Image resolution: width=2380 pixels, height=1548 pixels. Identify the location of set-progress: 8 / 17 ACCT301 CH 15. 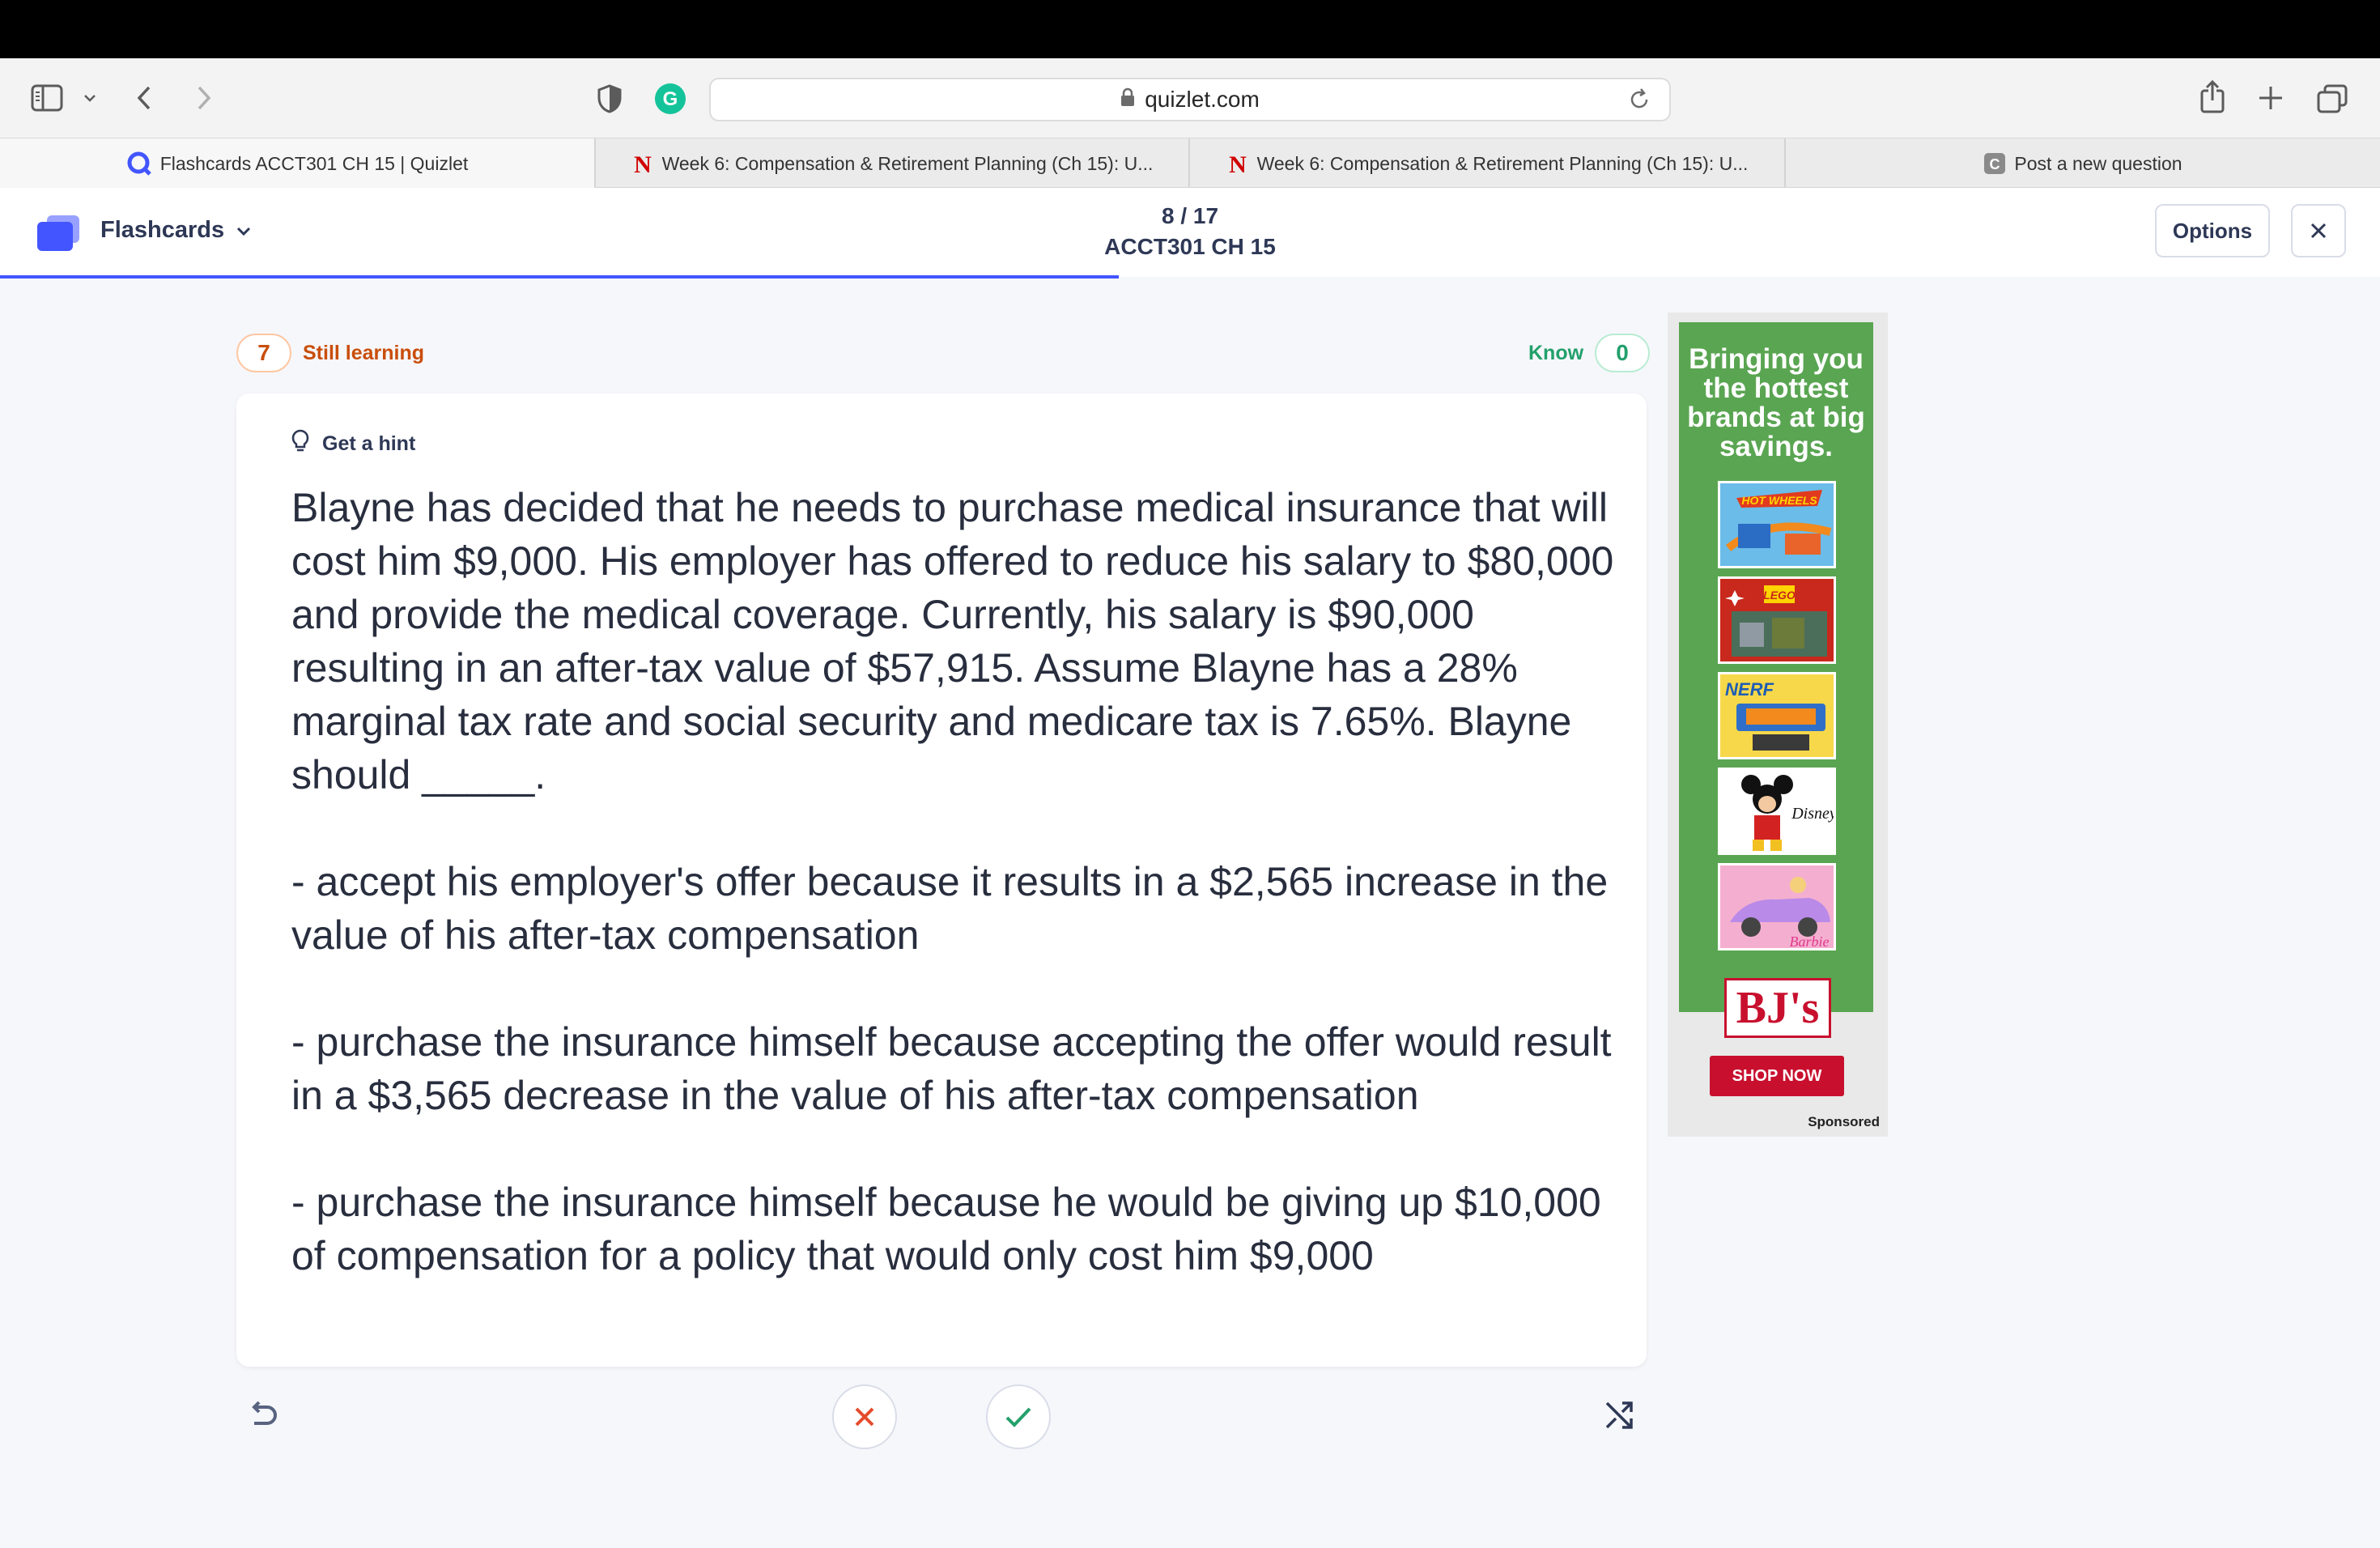
(1190, 232).